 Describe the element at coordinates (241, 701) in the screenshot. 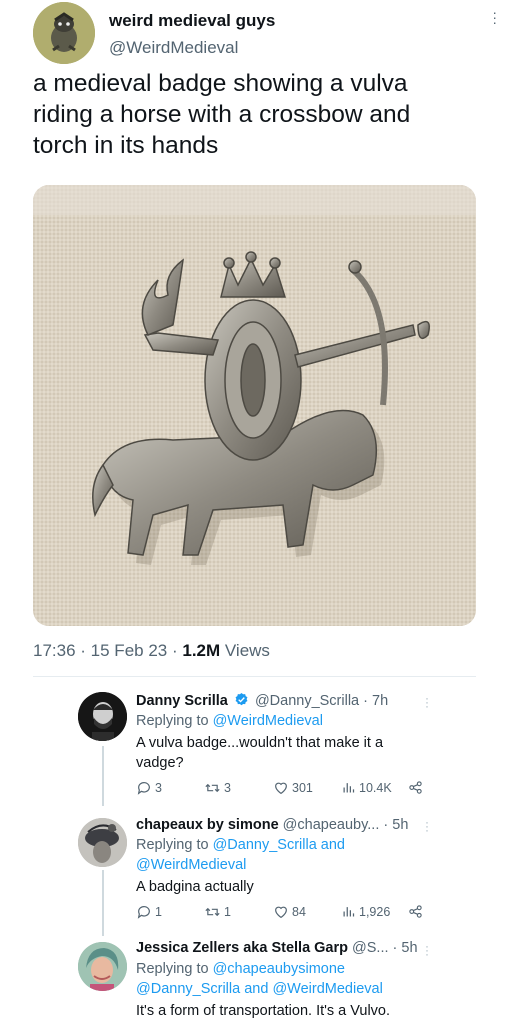

I see `verified-badge-icon` at that location.